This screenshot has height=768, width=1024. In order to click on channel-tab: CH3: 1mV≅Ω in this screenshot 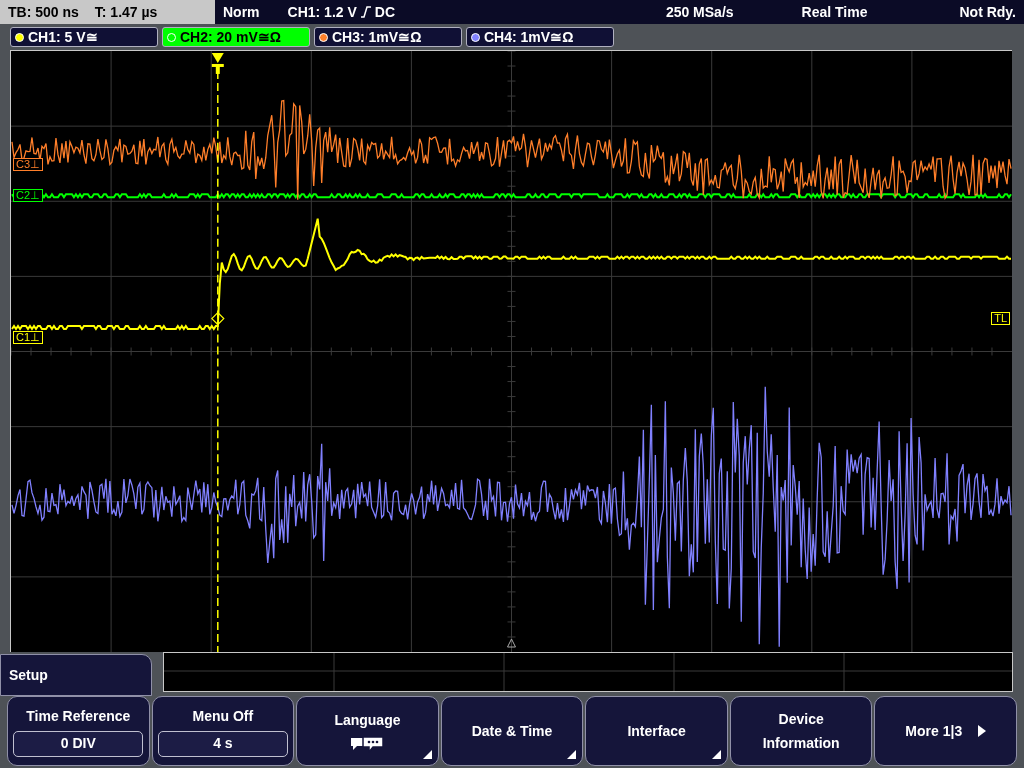, I will do `click(388, 37)`.